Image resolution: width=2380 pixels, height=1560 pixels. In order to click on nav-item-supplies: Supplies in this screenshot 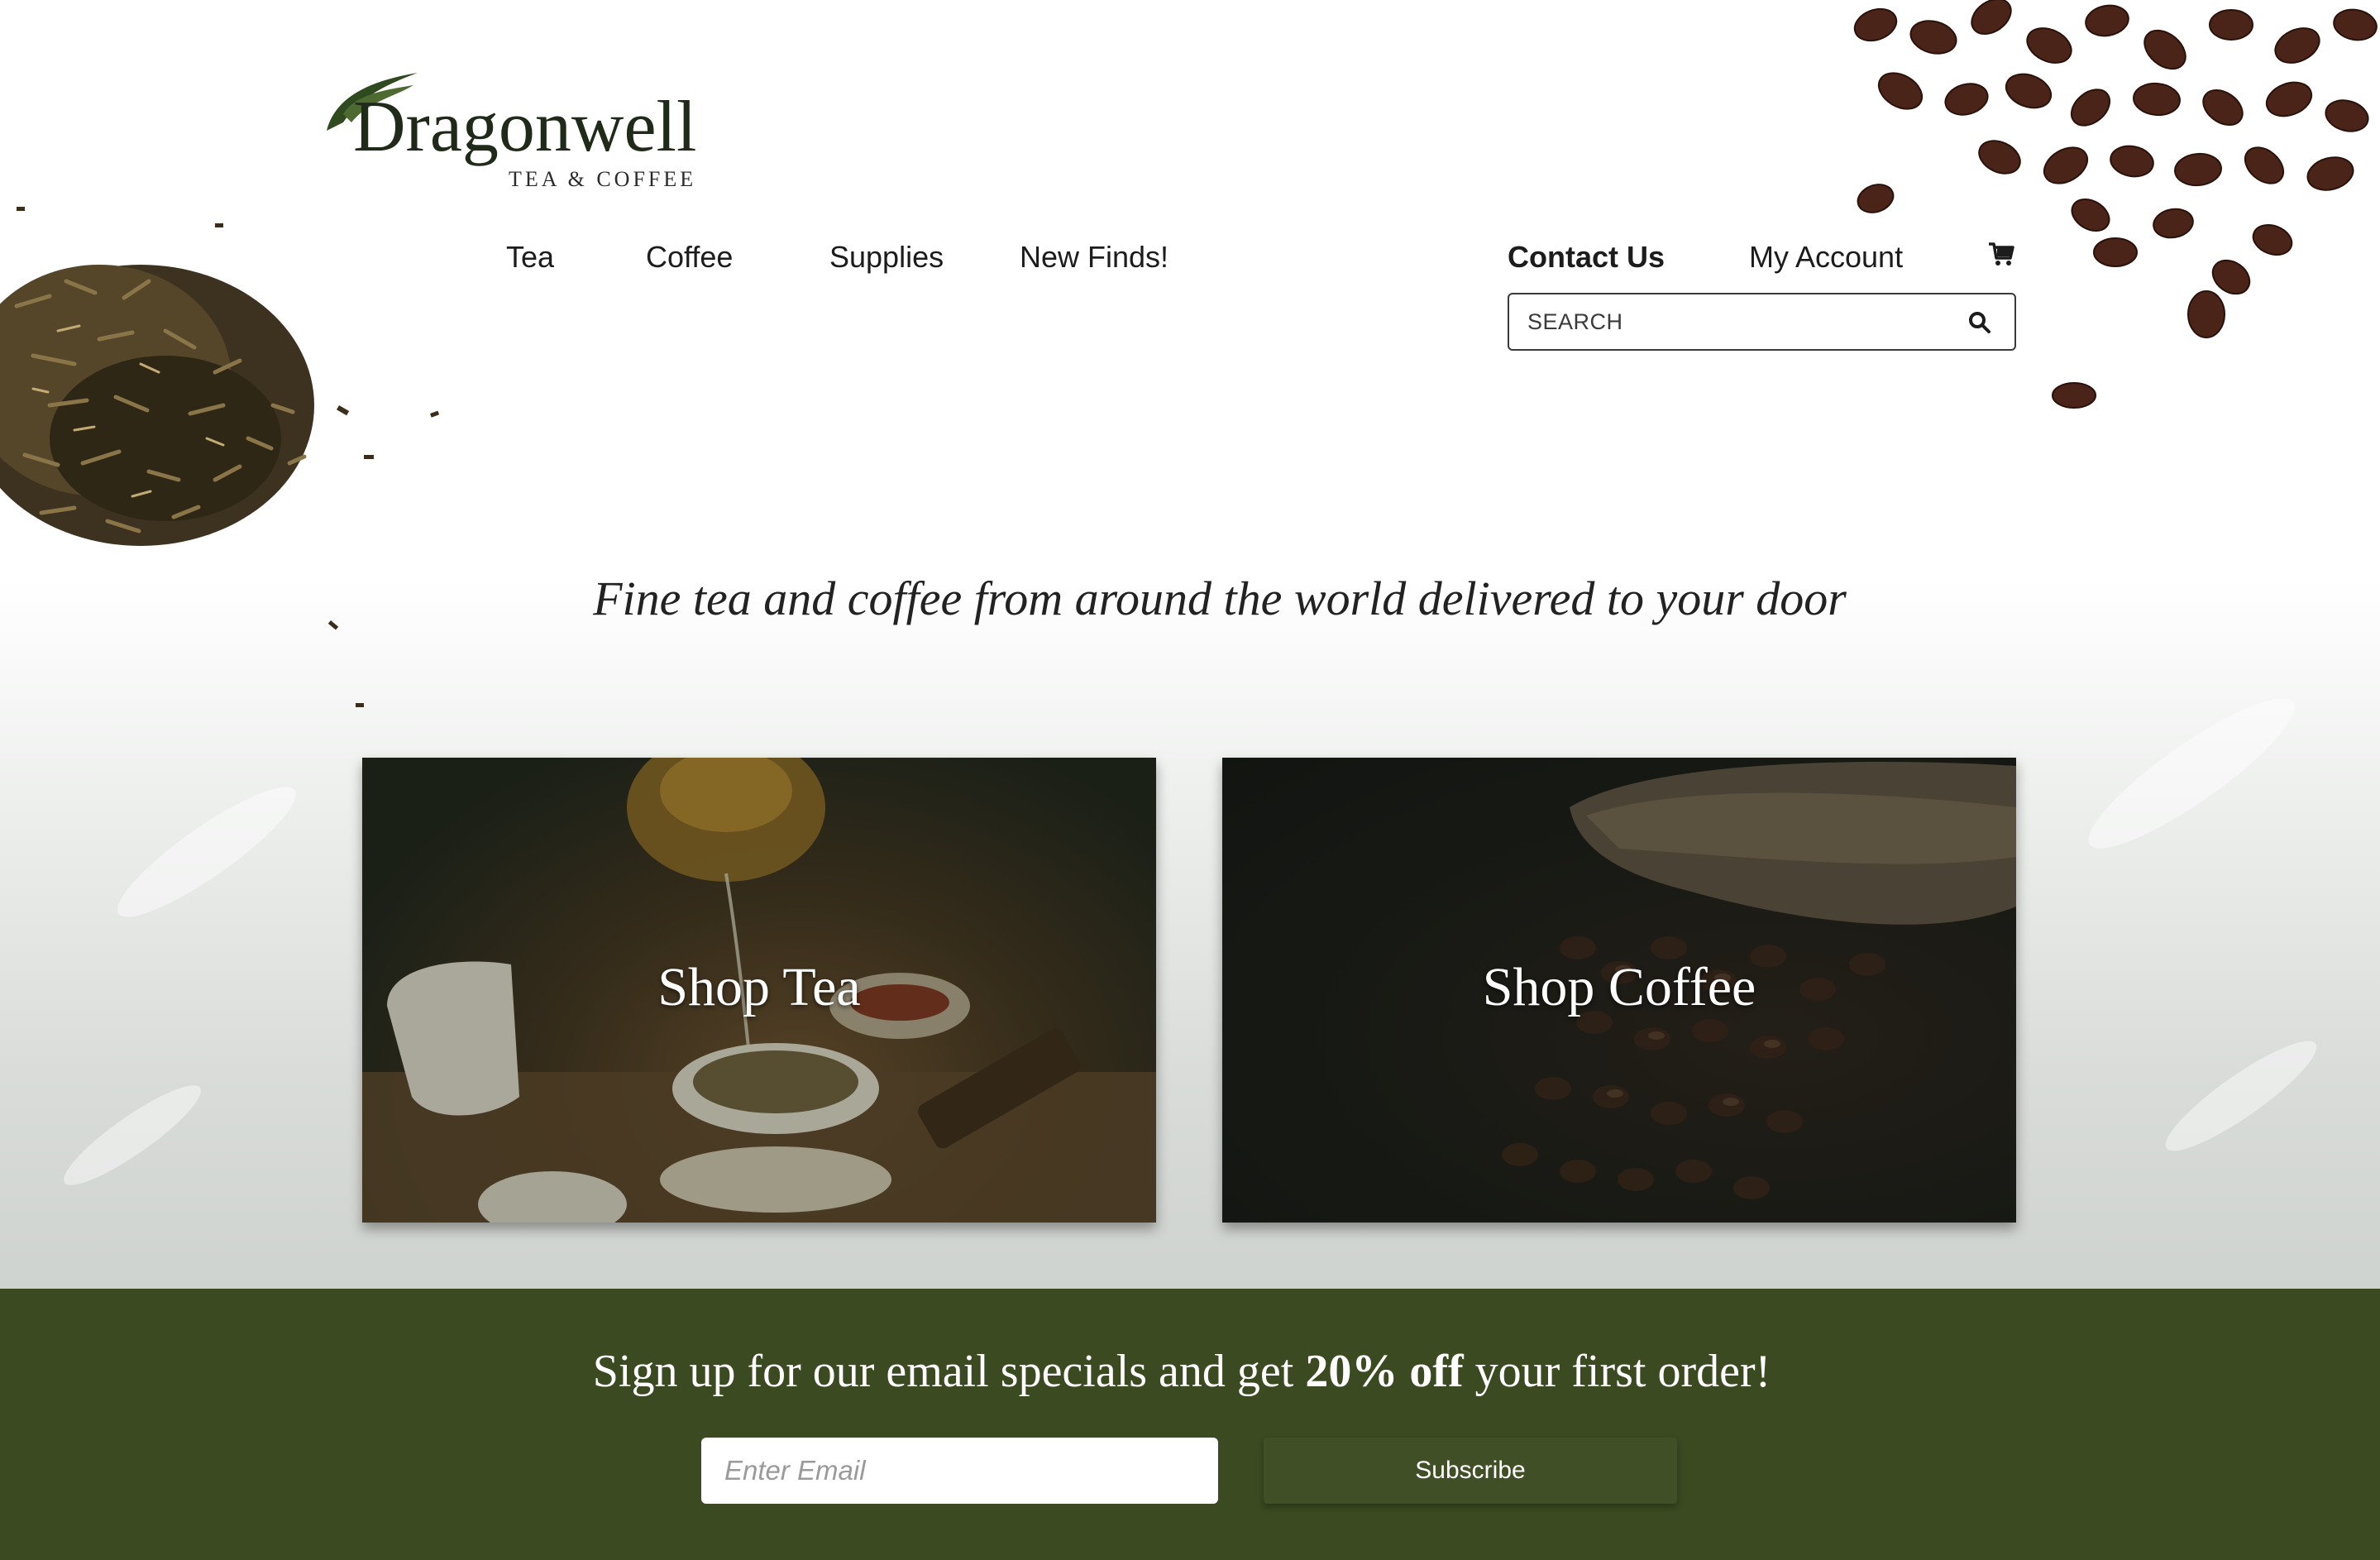, I will do `click(886, 257)`.